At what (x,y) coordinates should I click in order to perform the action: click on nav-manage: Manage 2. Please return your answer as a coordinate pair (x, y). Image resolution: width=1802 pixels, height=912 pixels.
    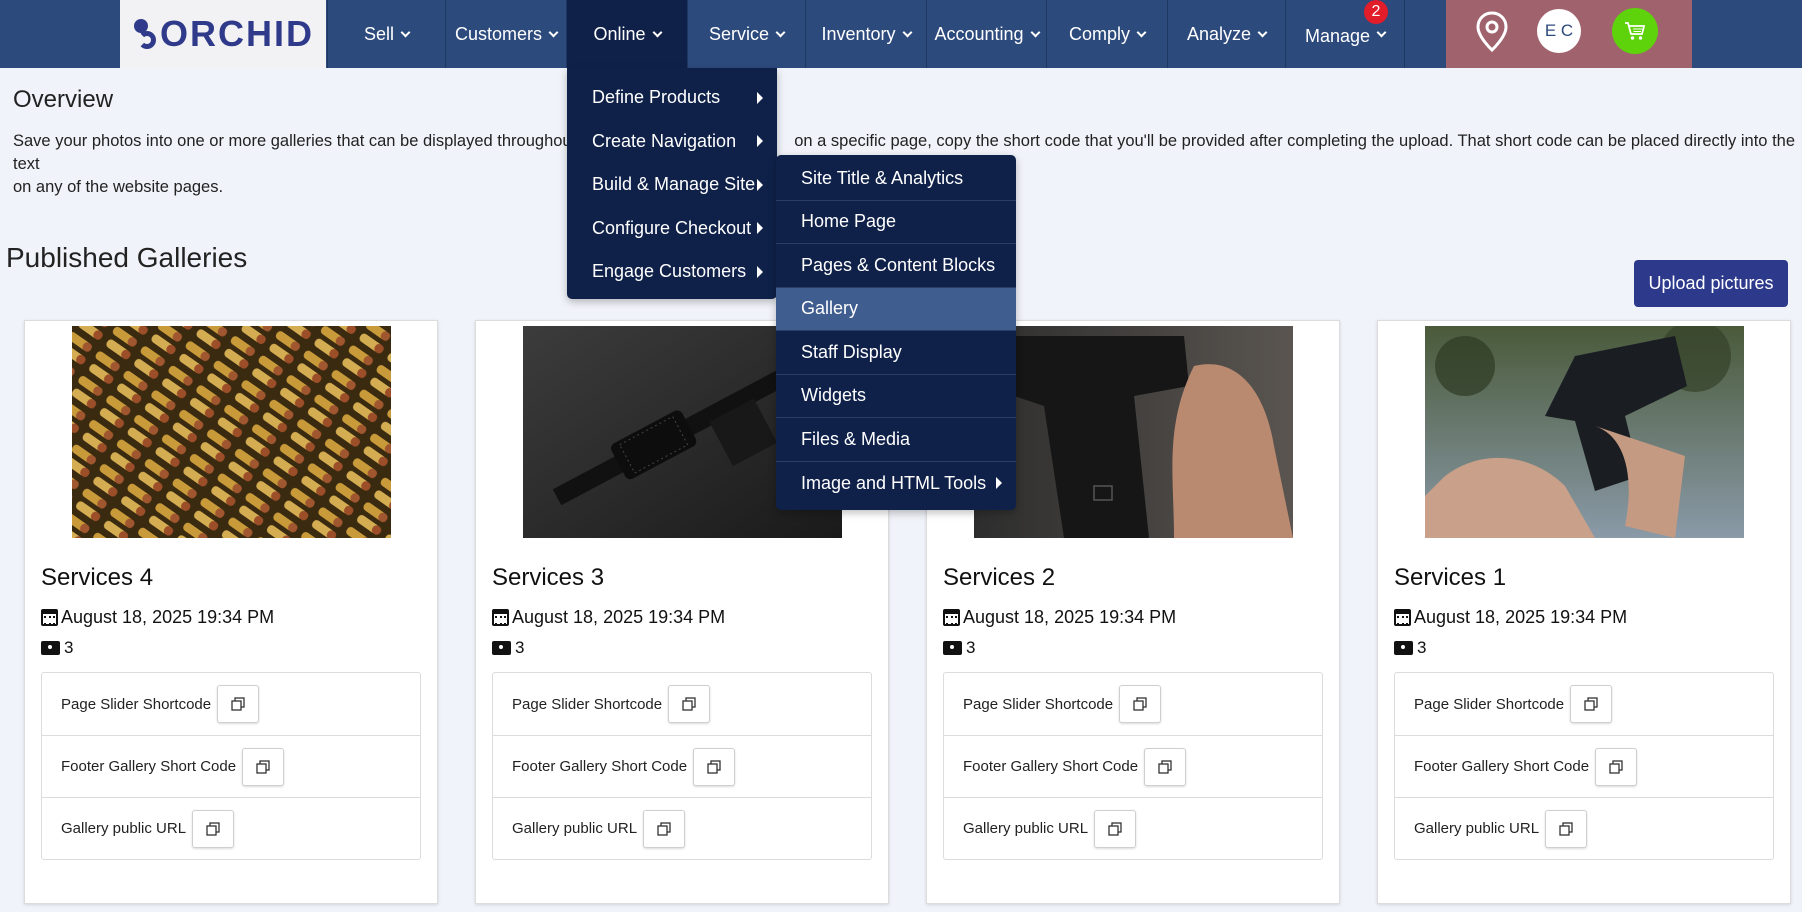
    Looking at the image, I should click on (1345, 34).